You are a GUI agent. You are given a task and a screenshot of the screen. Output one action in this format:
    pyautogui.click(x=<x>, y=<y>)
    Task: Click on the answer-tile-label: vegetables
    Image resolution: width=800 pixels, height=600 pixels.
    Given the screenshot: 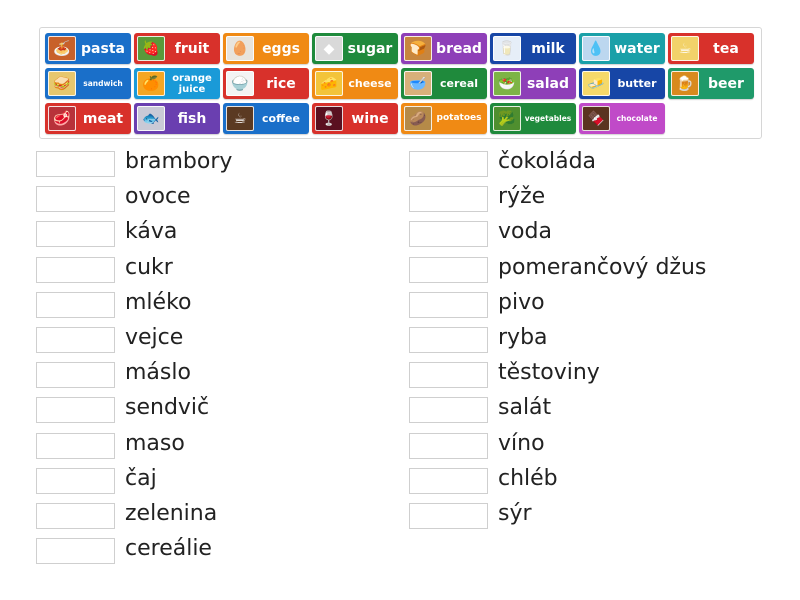 What is the action you would take?
    pyautogui.click(x=548, y=118)
    